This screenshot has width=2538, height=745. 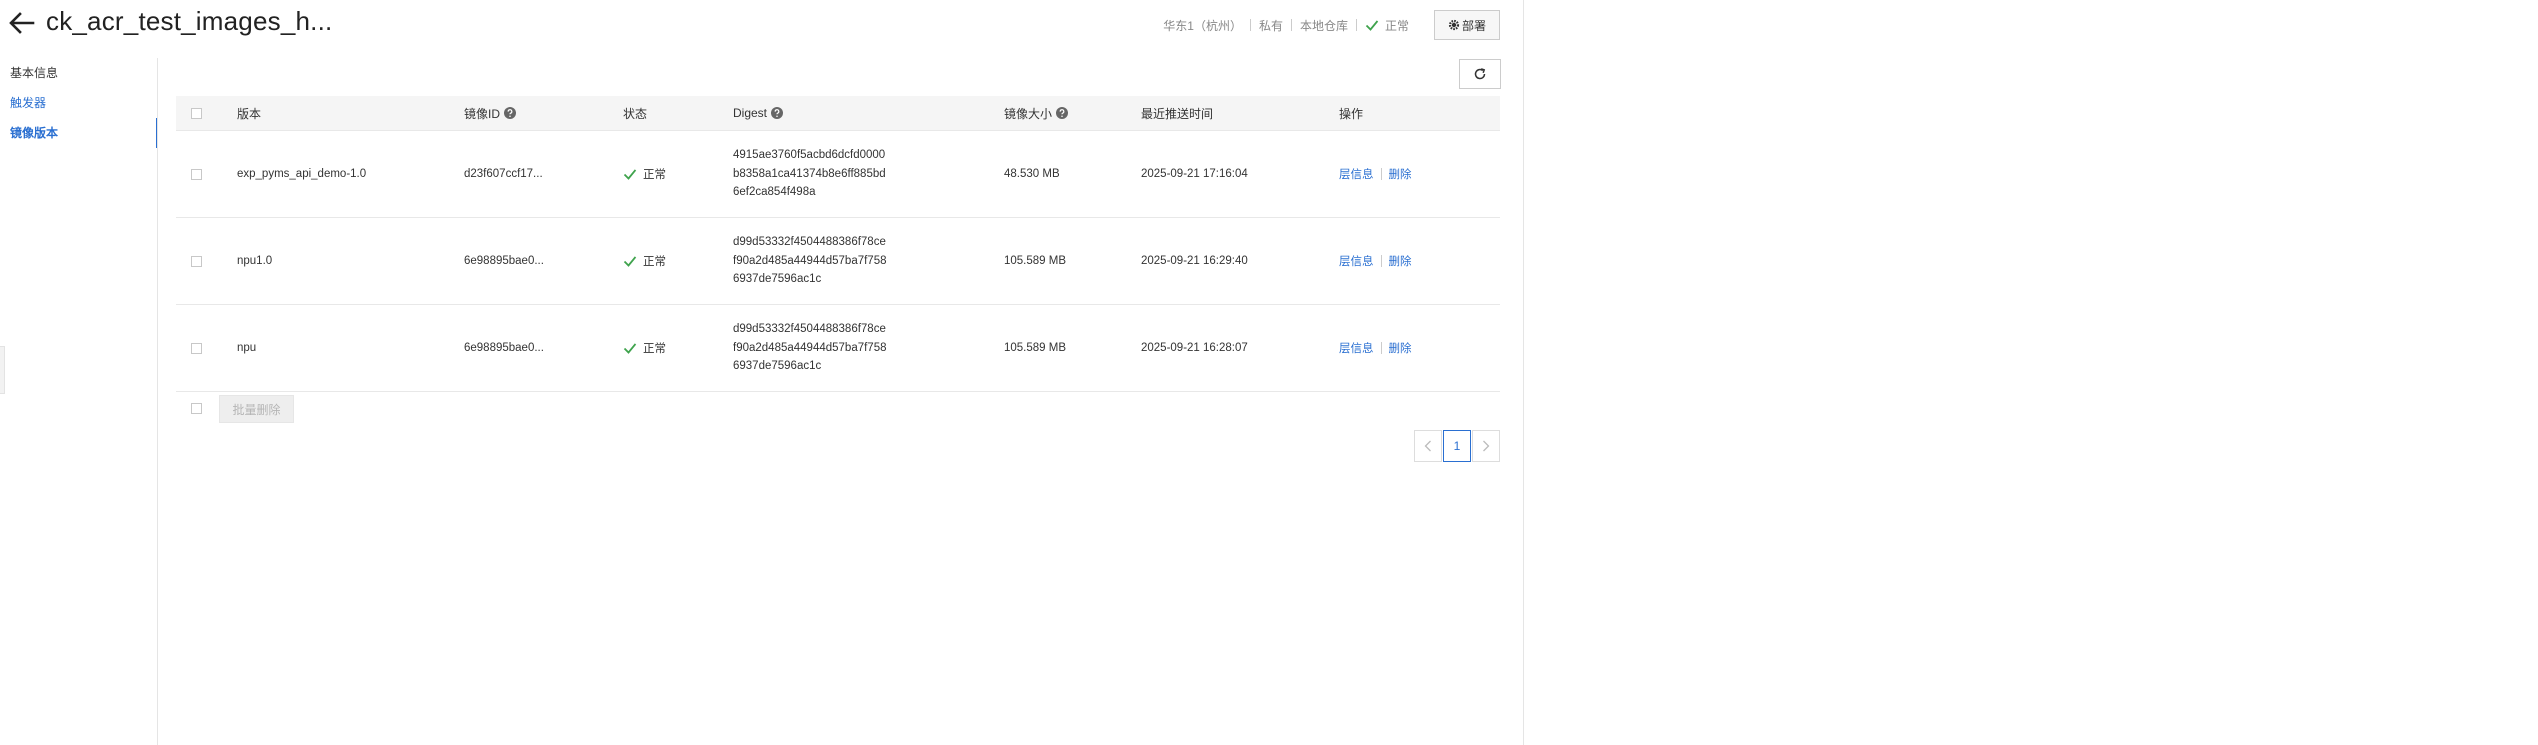 I want to click on next-page-button, so click(x=1486, y=446).